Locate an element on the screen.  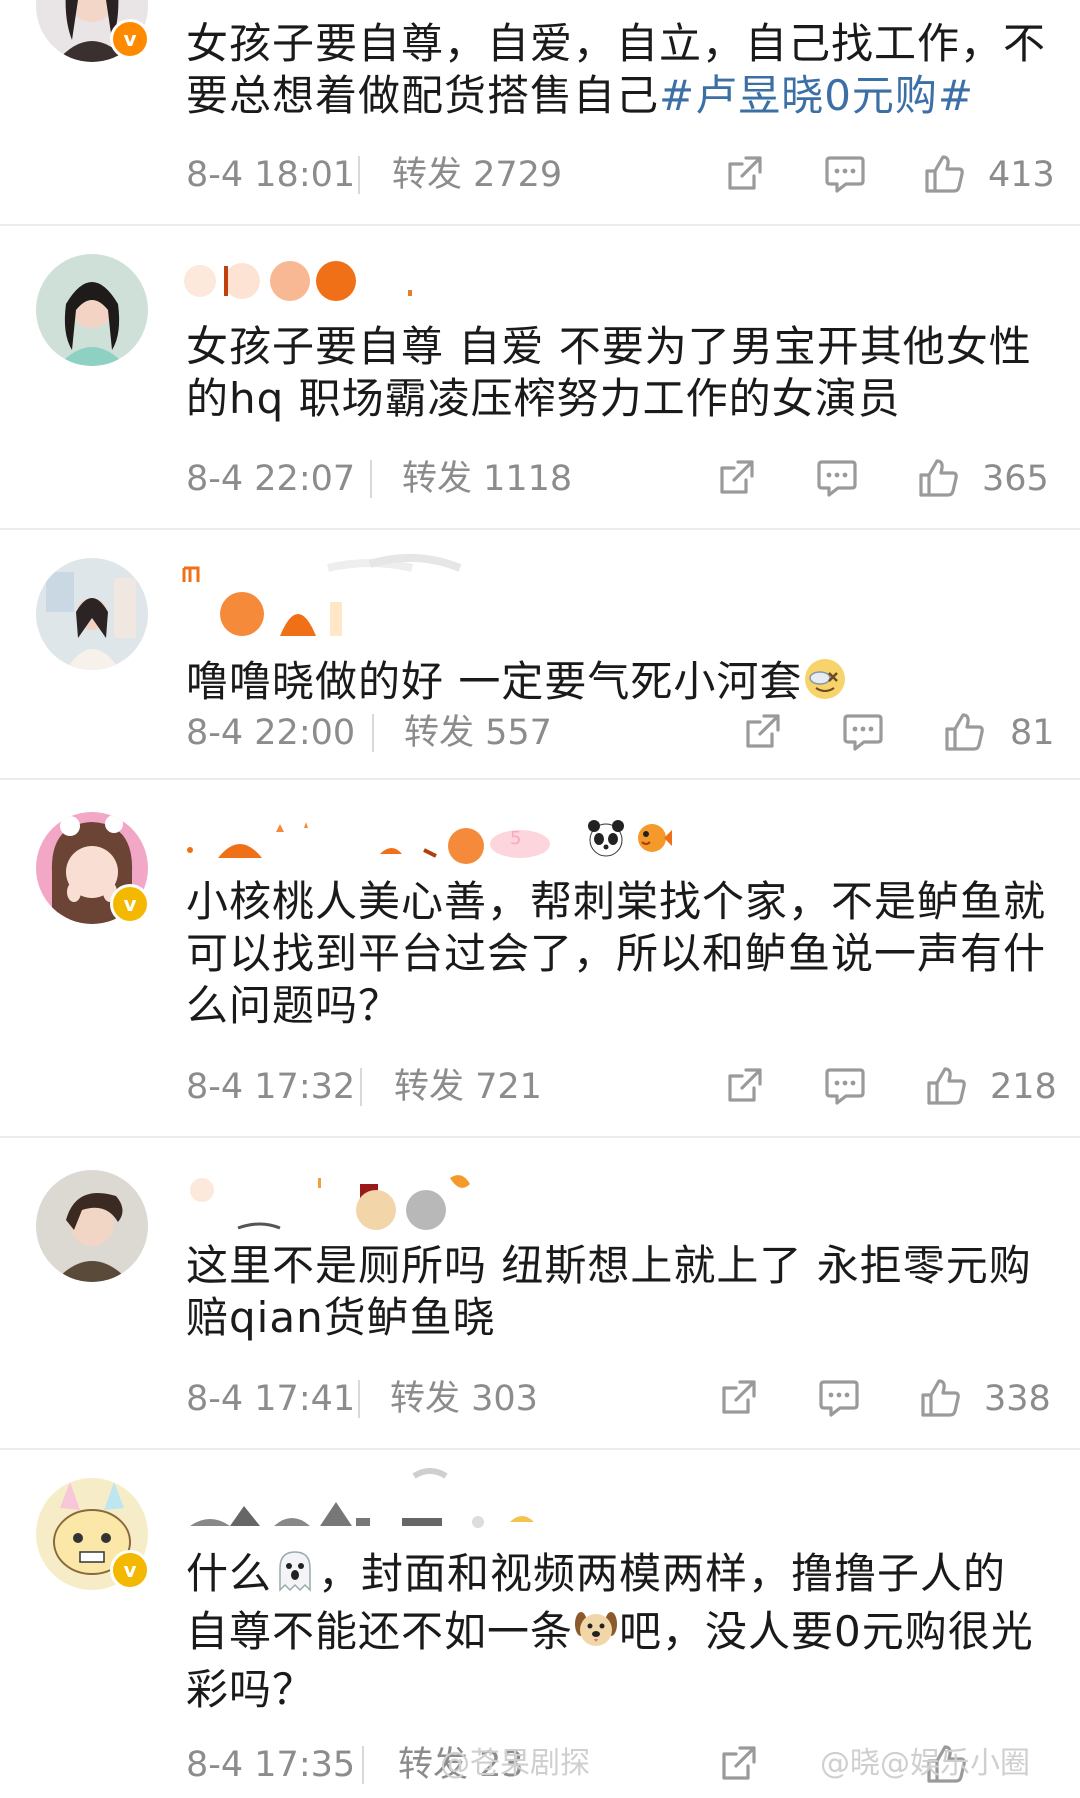
dog-emoji-icon is located at coordinates (596, 1635).